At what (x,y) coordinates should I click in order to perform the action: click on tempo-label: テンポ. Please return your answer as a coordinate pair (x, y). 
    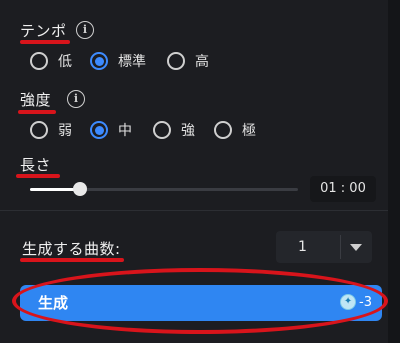
    Looking at the image, I should click on (43, 31).